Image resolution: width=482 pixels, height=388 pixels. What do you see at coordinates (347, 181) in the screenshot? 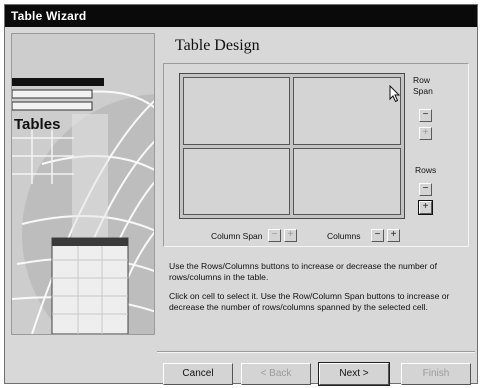
I see `table-cell-r2c2` at bounding box center [347, 181].